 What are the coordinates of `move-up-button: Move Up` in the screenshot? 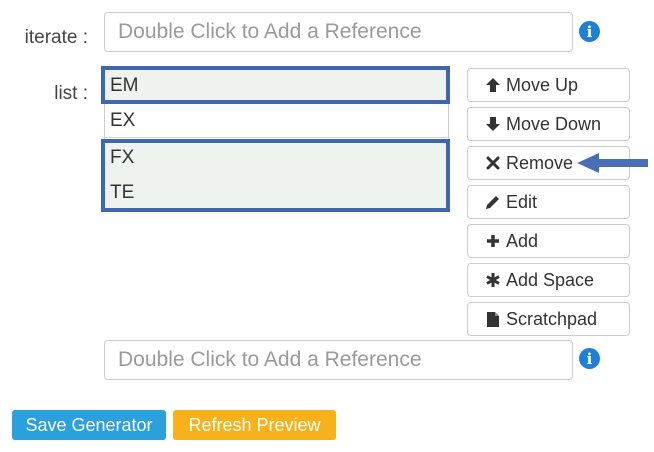 It's located at (548, 85).